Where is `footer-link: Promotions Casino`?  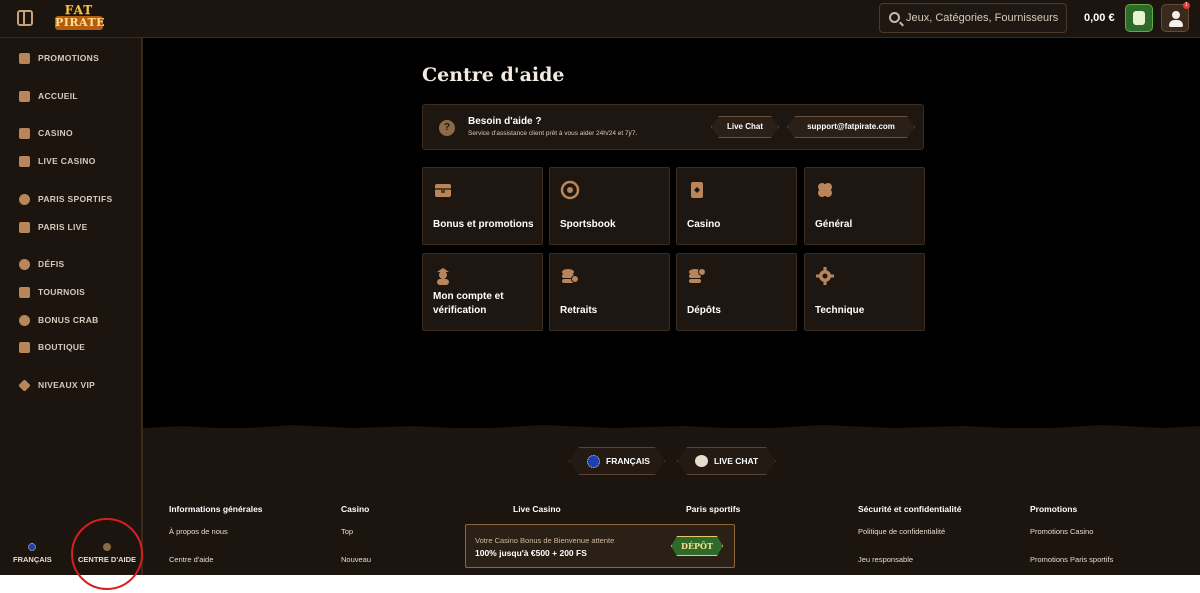
footer-link: Promotions Casino is located at coordinates (1061, 531).